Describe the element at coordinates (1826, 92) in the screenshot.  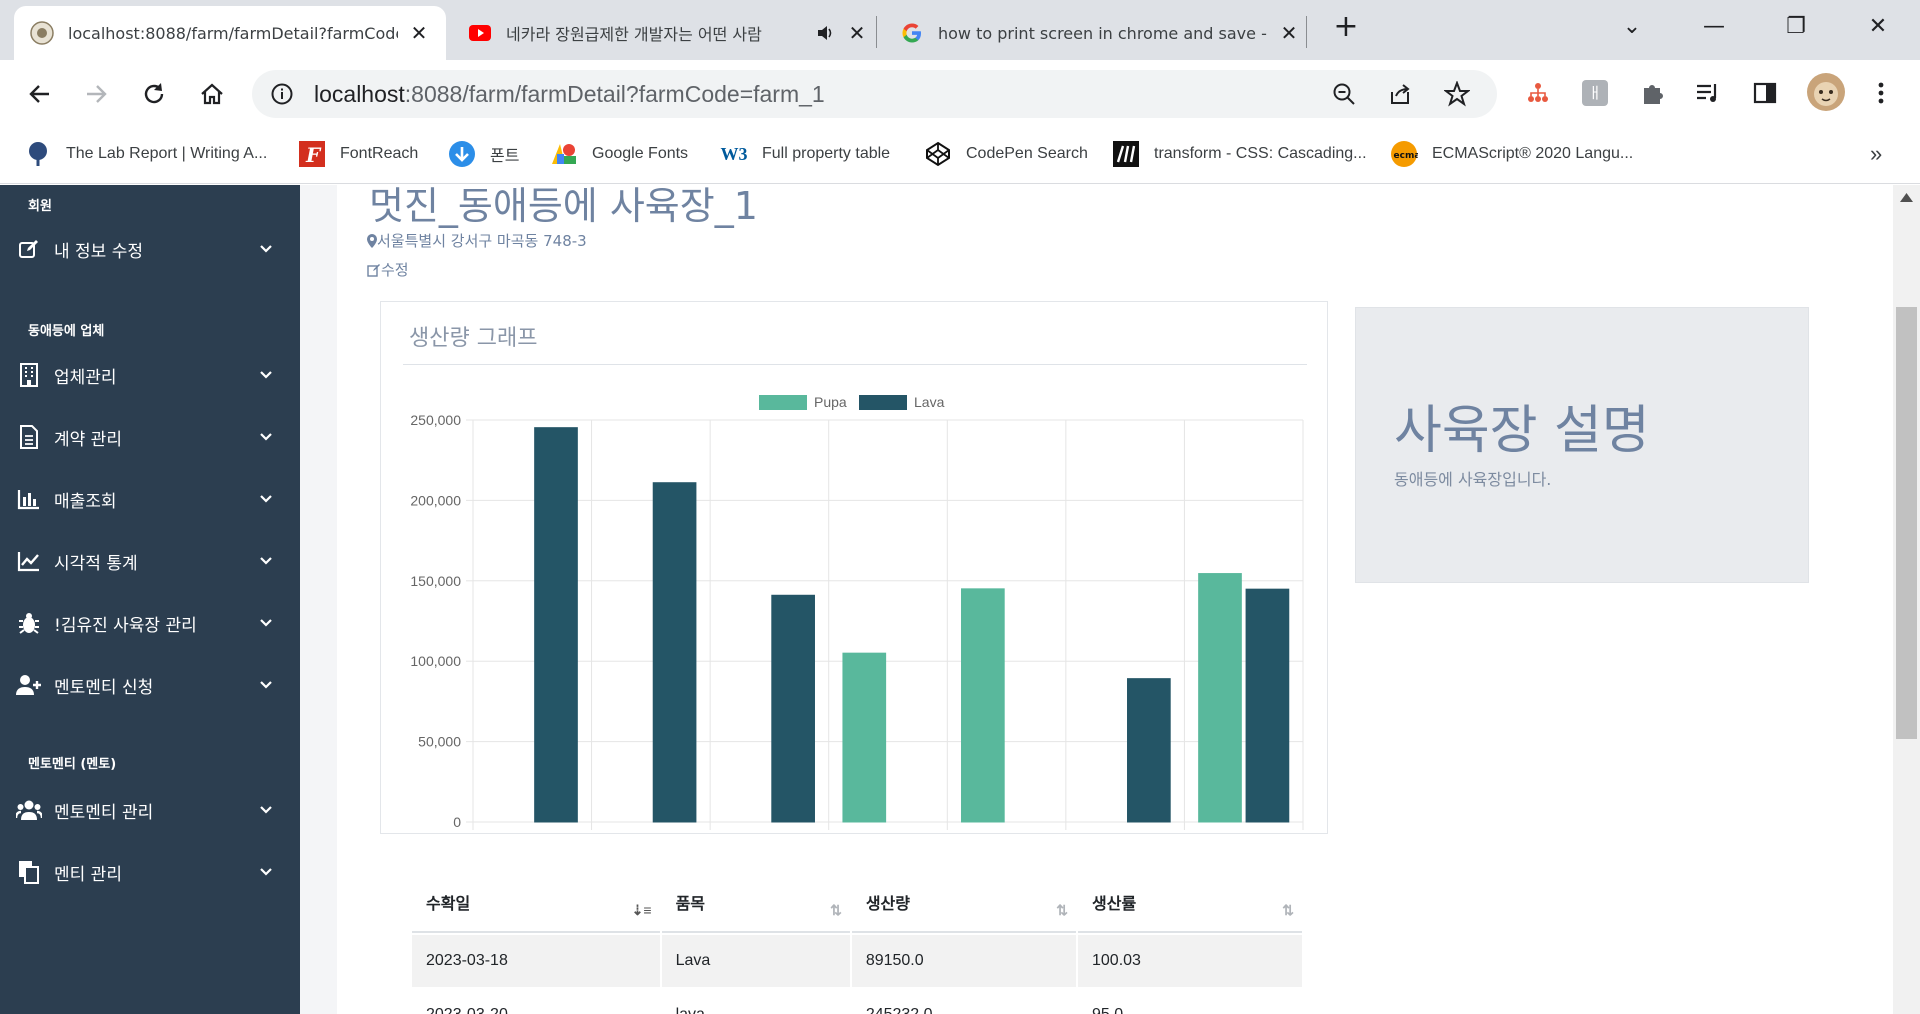
I see `profile-avatar` at that location.